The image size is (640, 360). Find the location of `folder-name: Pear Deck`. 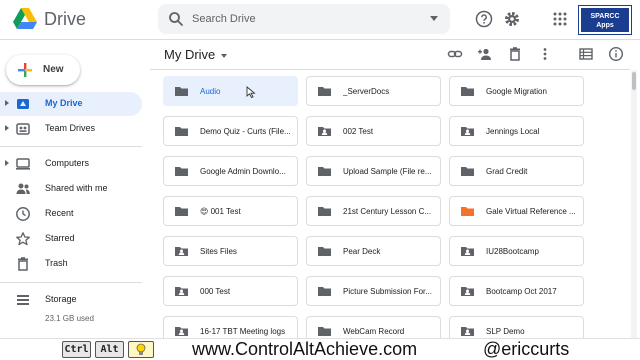

folder-name: Pear Deck is located at coordinates (362, 251).